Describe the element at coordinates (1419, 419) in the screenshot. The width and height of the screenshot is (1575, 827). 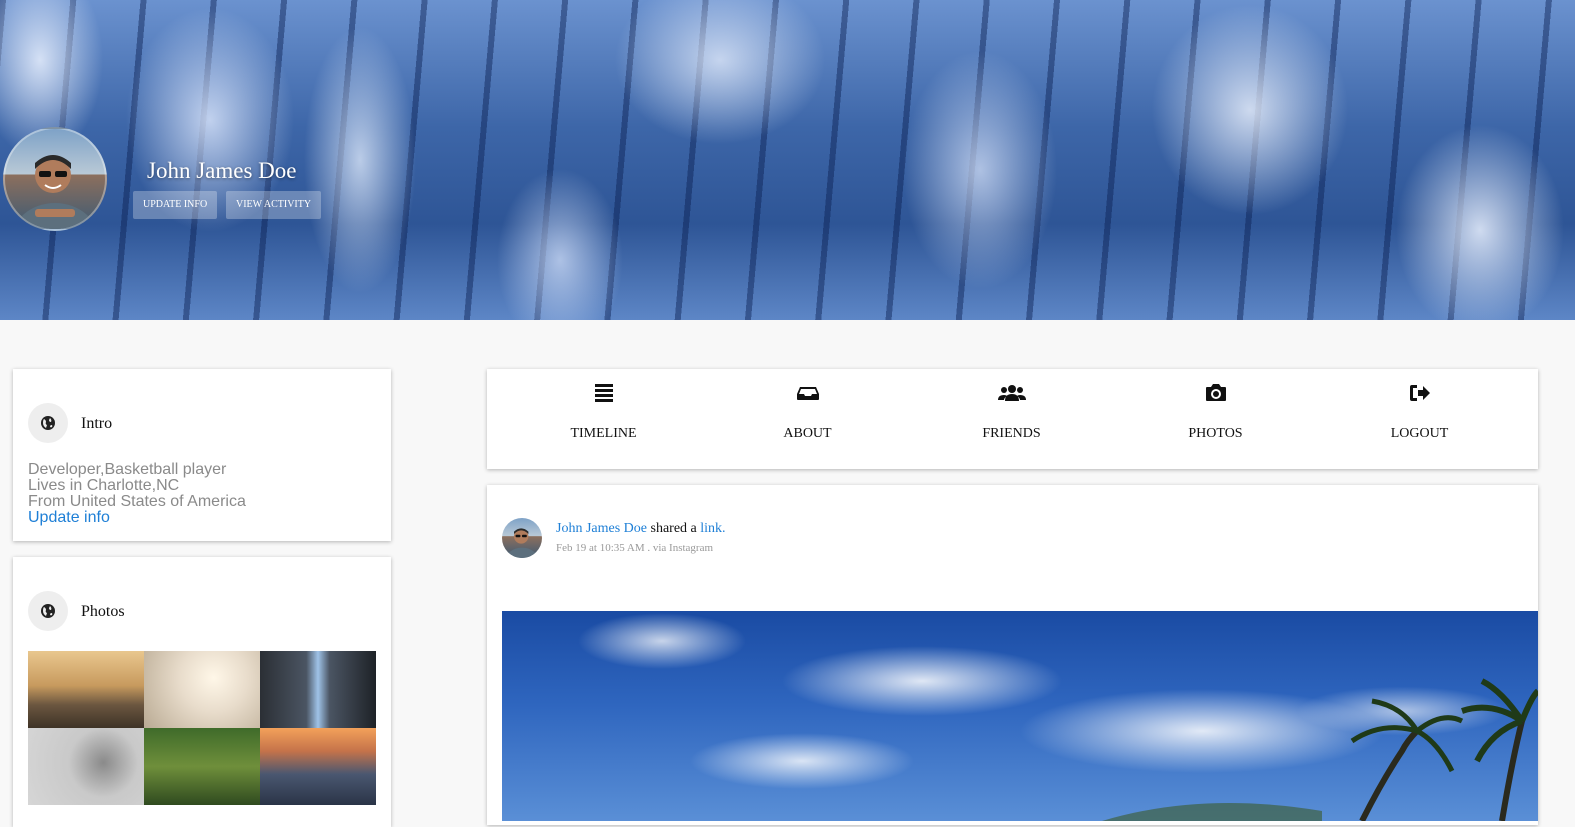
I see `nav-logout: LOGOUT` at that location.